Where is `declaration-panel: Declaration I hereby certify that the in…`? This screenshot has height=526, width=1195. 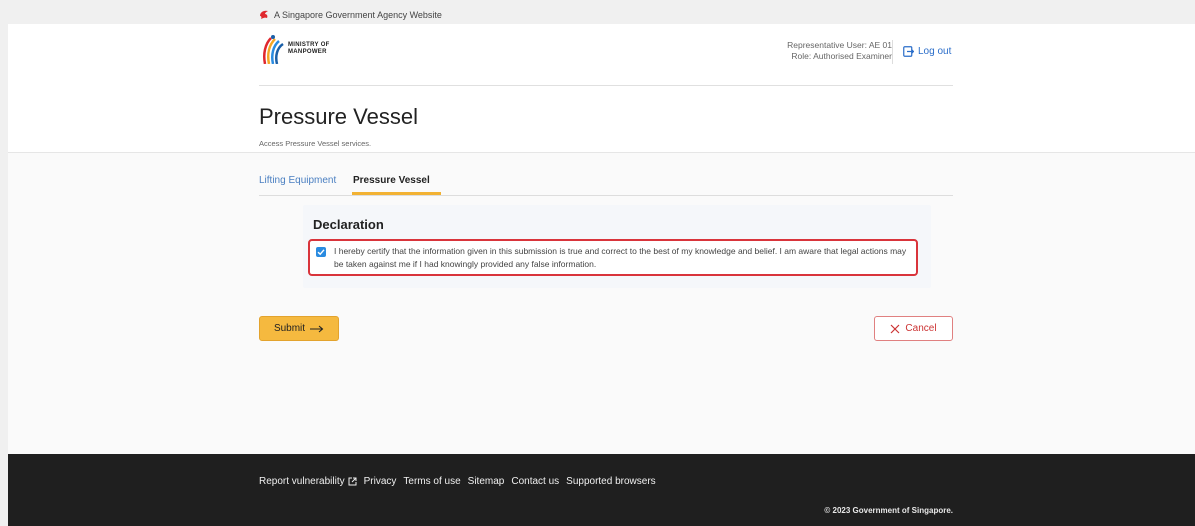 declaration-panel: Declaration I hereby certify that the in… is located at coordinates (617, 246).